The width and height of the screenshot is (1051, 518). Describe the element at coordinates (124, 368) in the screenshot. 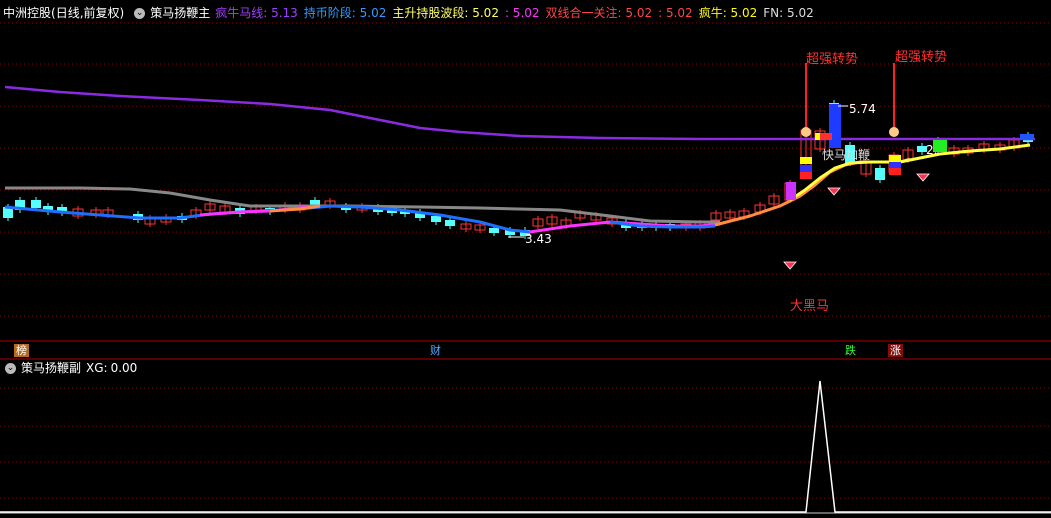

I see `xg-value: 0.00` at that location.